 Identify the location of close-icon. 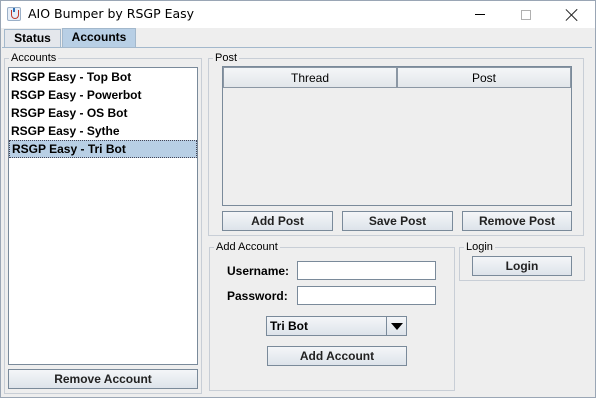
(572, 15).